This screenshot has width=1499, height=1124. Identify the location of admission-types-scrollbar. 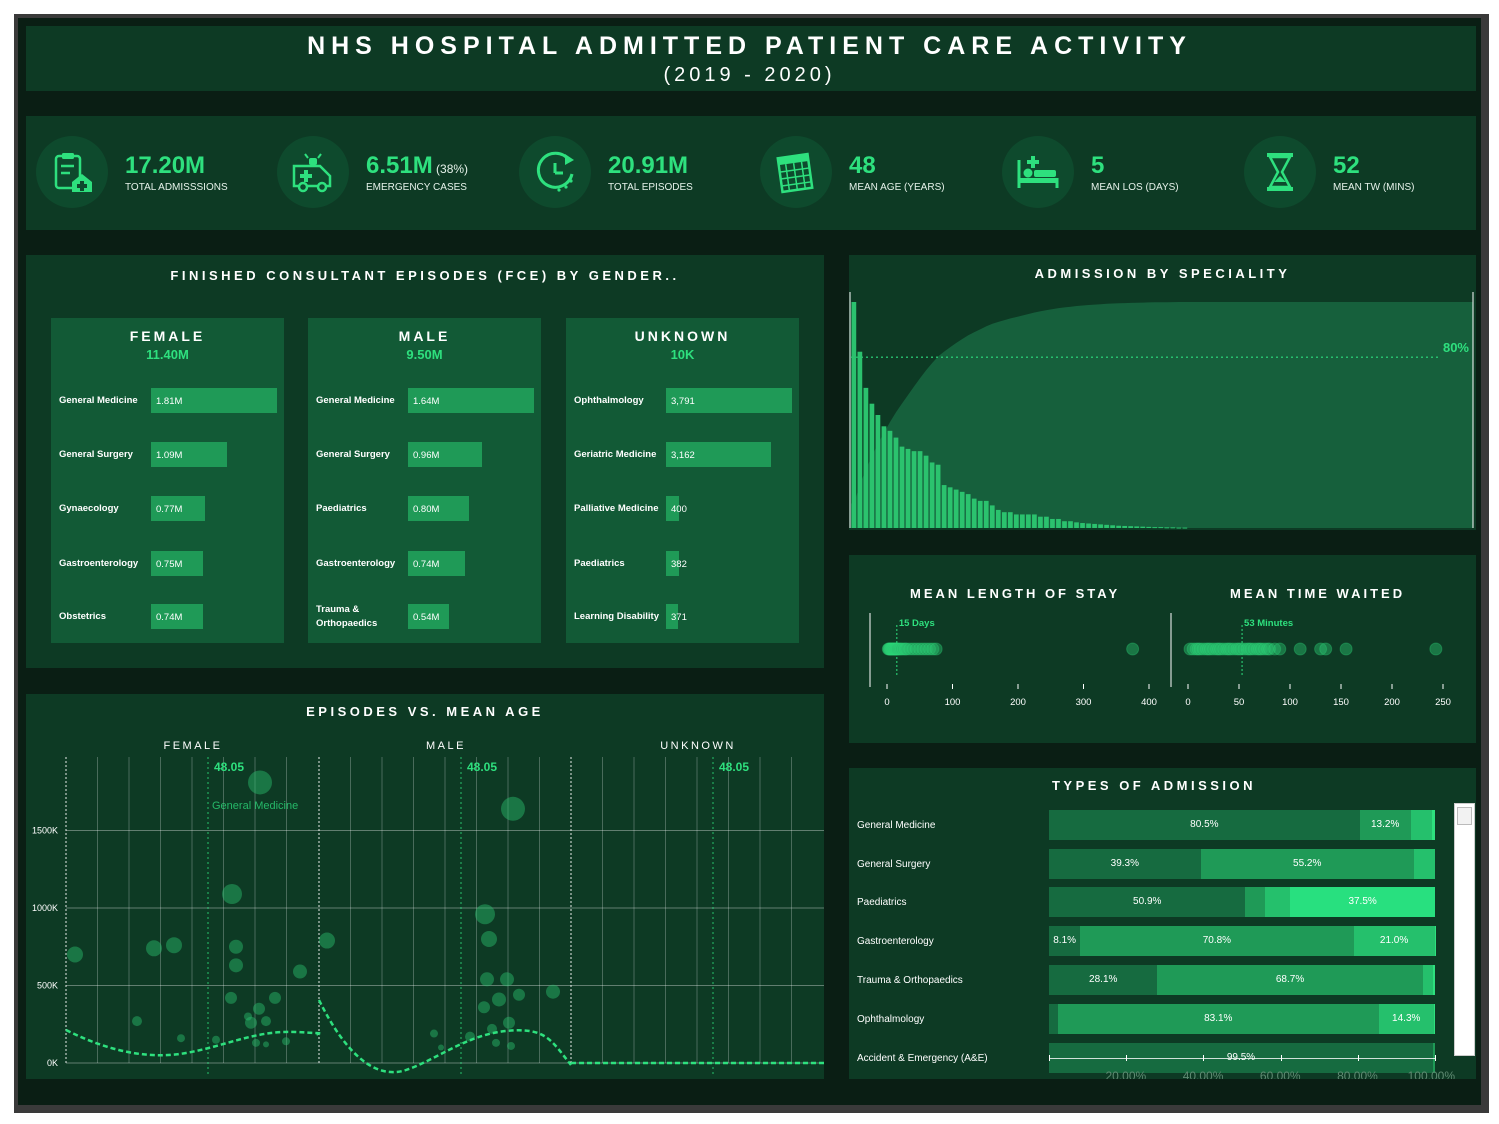
(1464, 929).